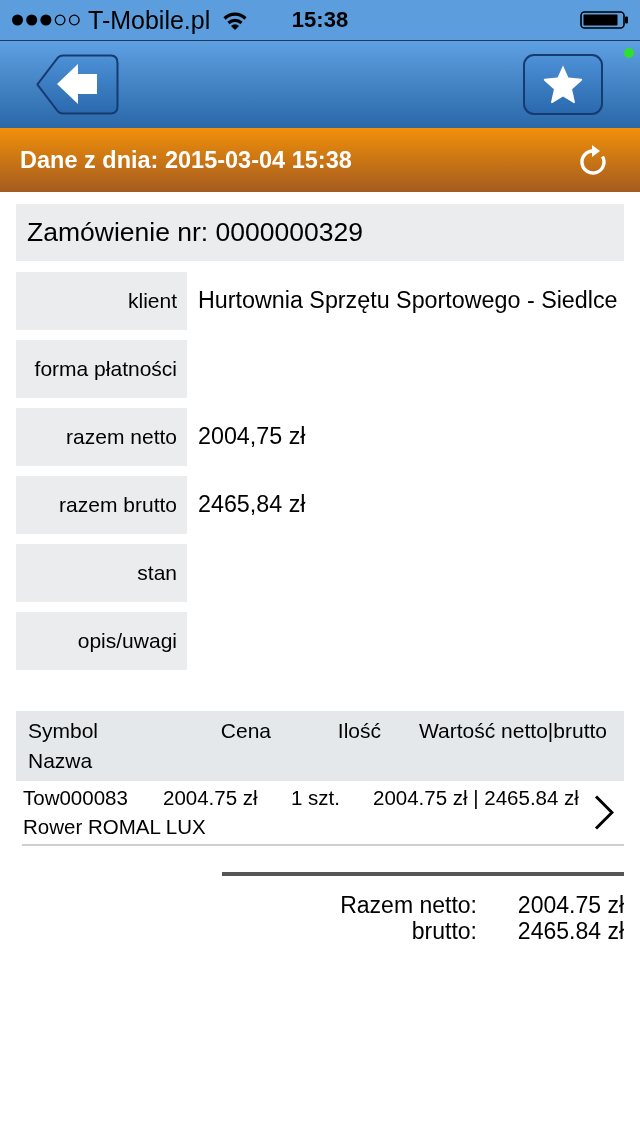  Describe the element at coordinates (476, 798) in the screenshot. I see `table-cell-text: 2004.75 zł | 2465.84 zł` at that location.